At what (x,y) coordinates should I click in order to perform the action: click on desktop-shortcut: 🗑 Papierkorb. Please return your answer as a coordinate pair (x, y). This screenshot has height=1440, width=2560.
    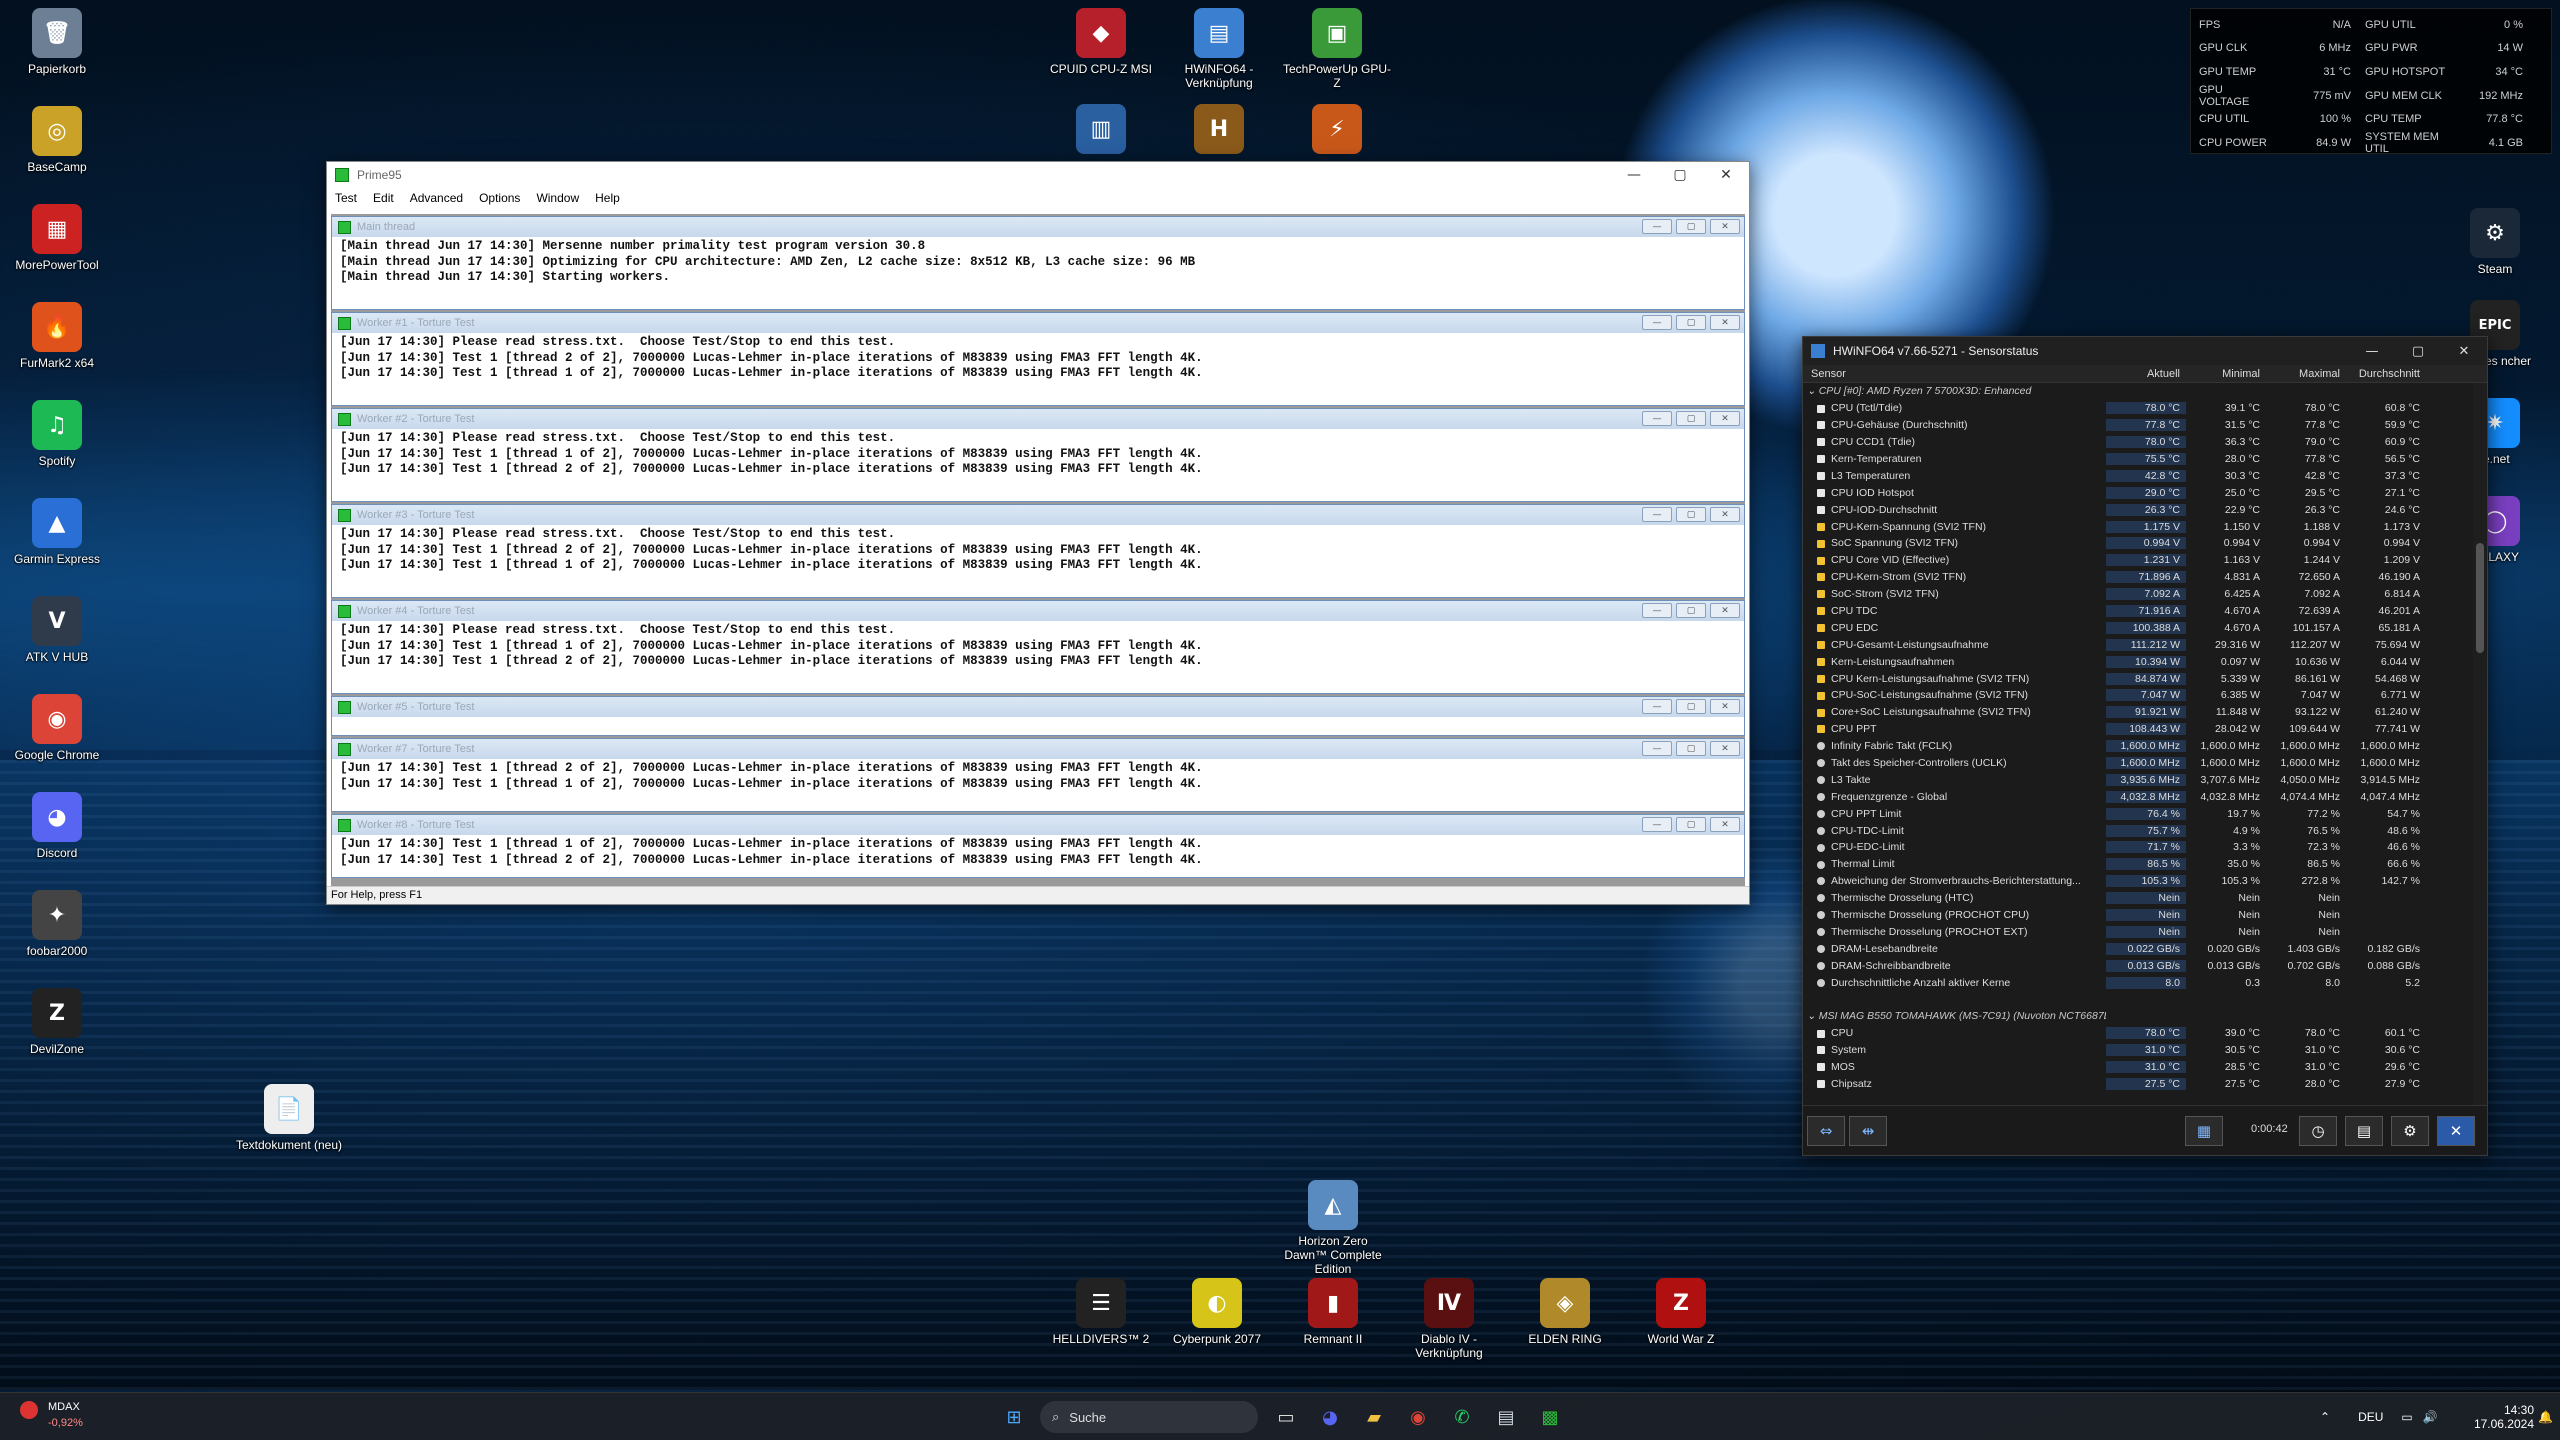
    Looking at the image, I should click on (57, 42).